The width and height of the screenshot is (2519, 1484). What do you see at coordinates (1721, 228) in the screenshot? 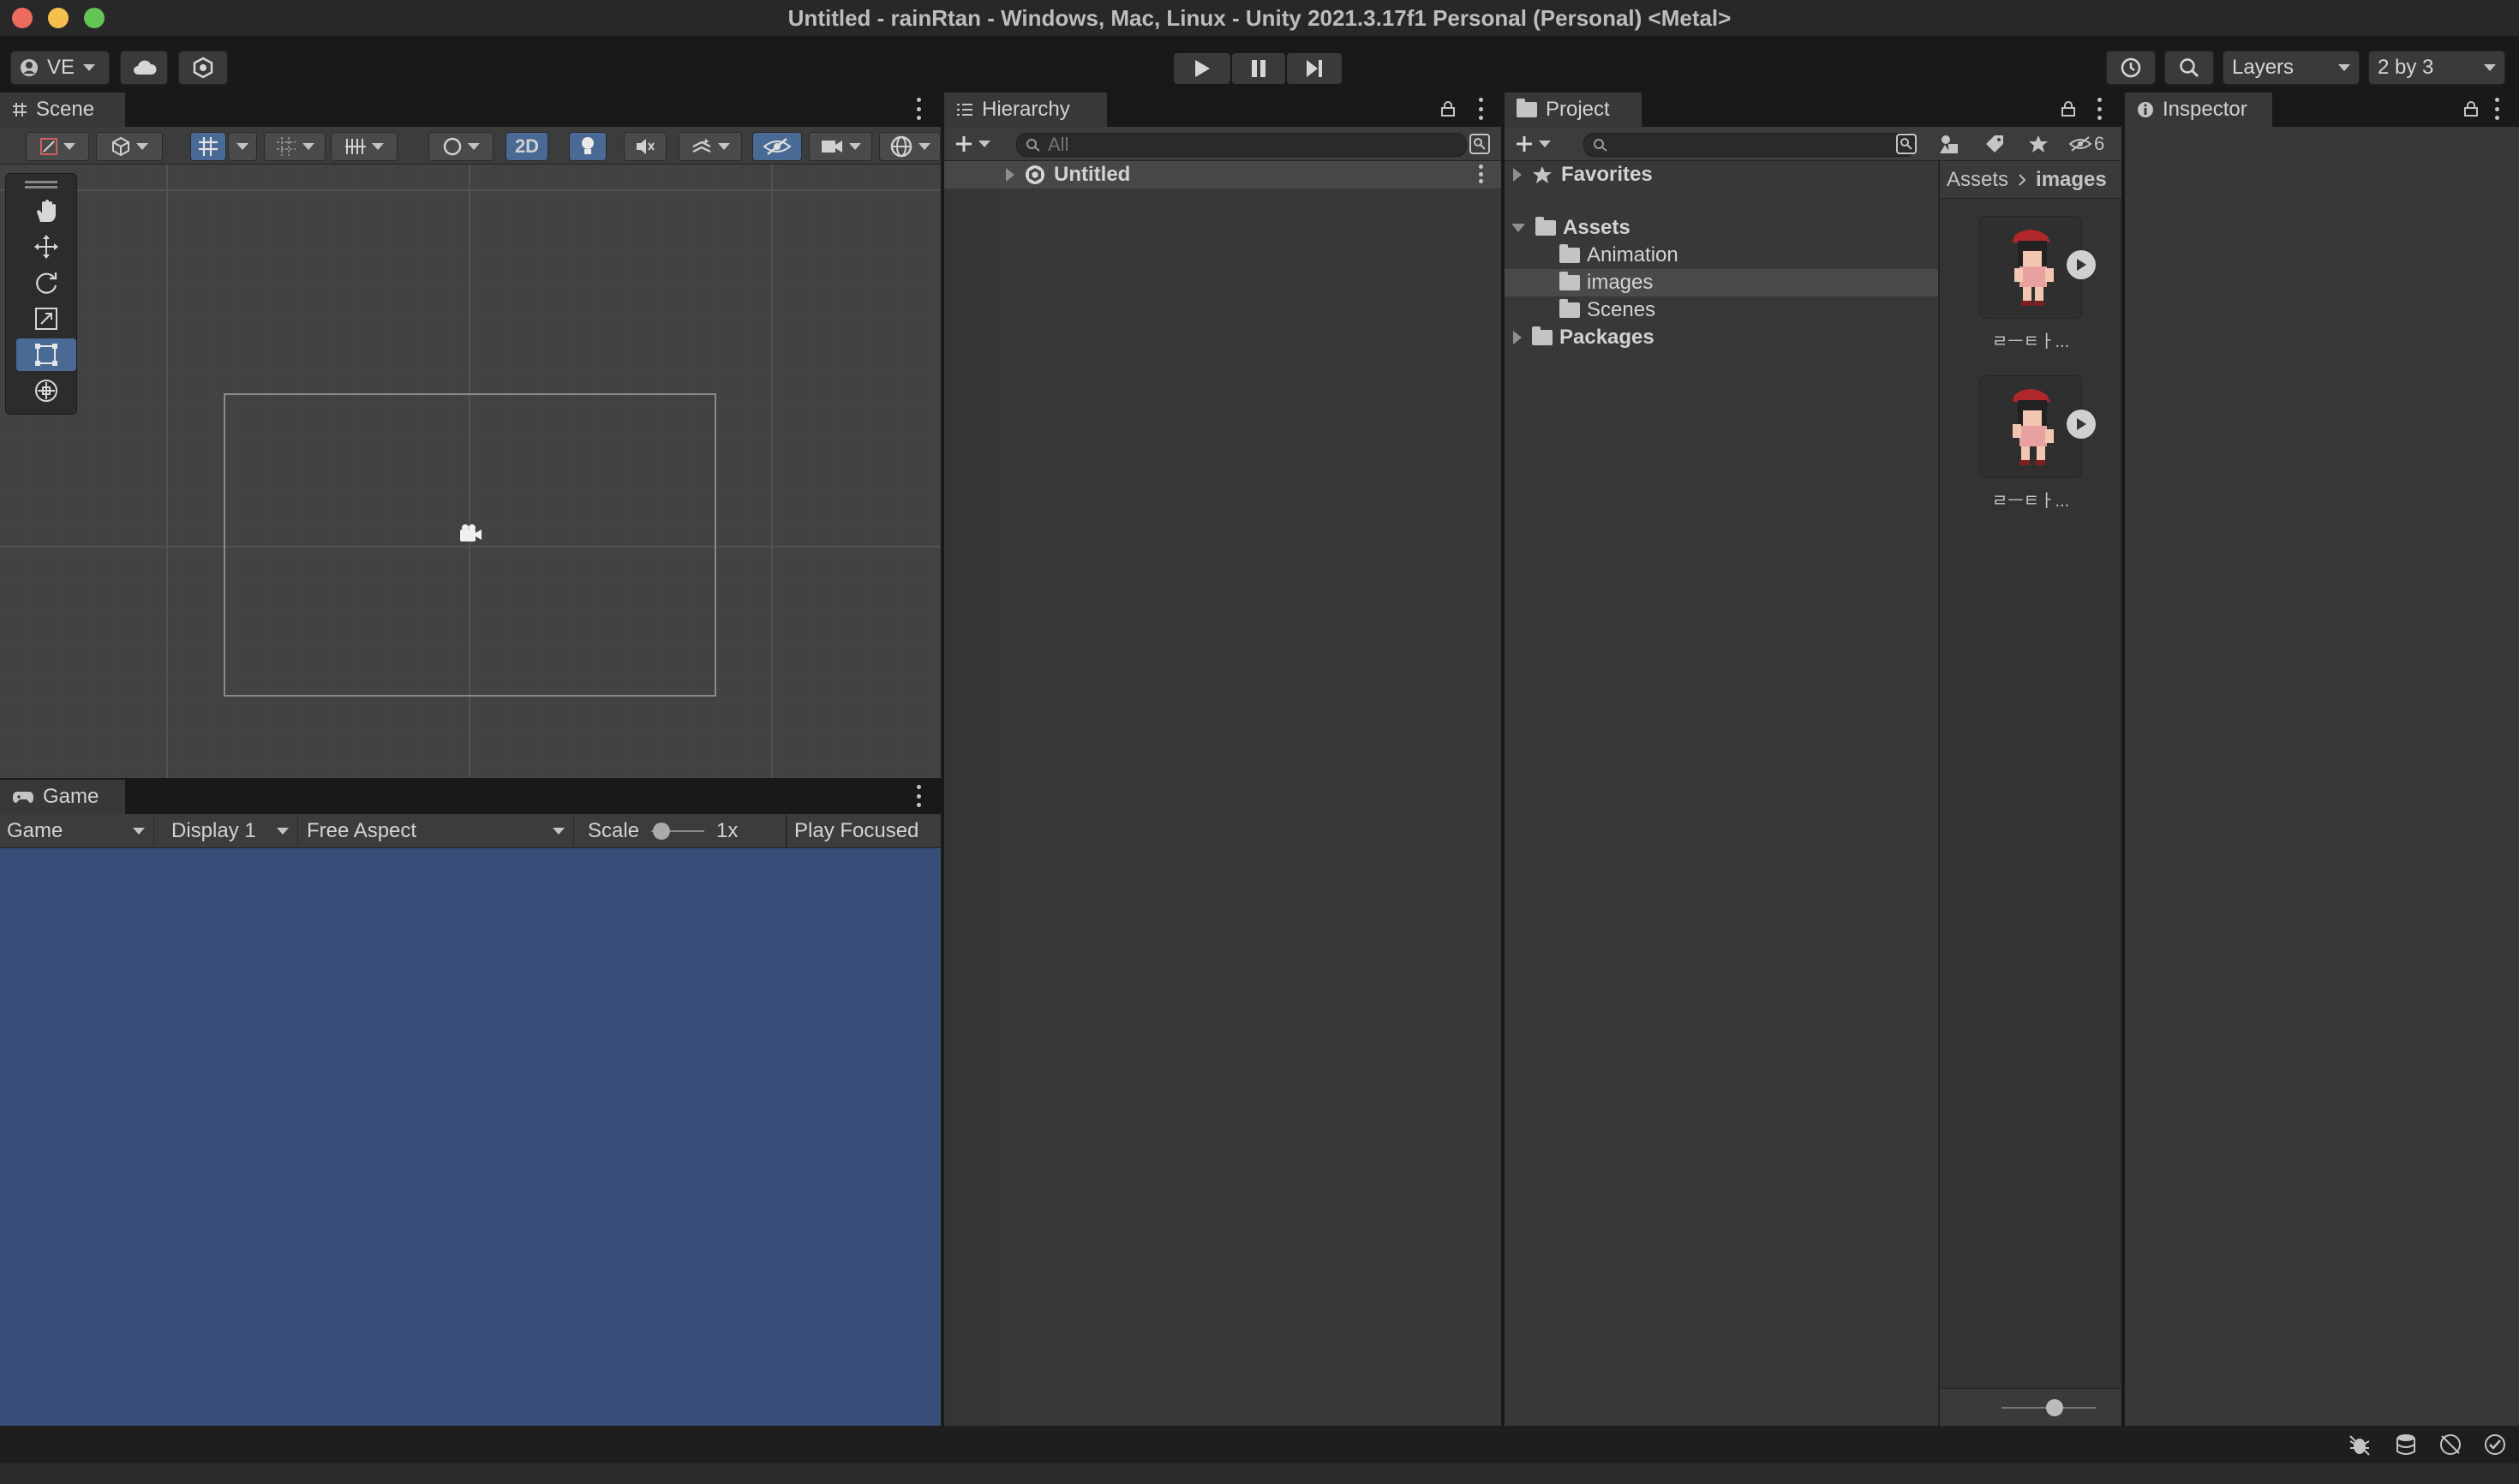
I see `tree-item-assets: Assets` at bounding box center [1721, 228].